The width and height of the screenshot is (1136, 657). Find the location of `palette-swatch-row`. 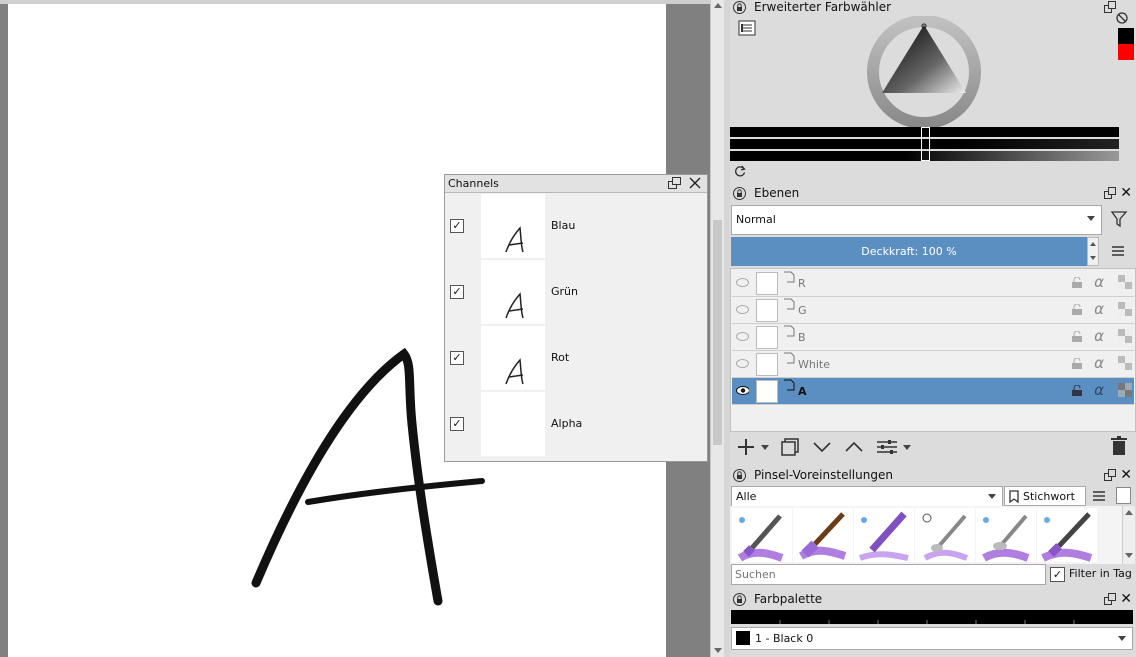

palette-swatch-row is located at coordinates (932, 617).